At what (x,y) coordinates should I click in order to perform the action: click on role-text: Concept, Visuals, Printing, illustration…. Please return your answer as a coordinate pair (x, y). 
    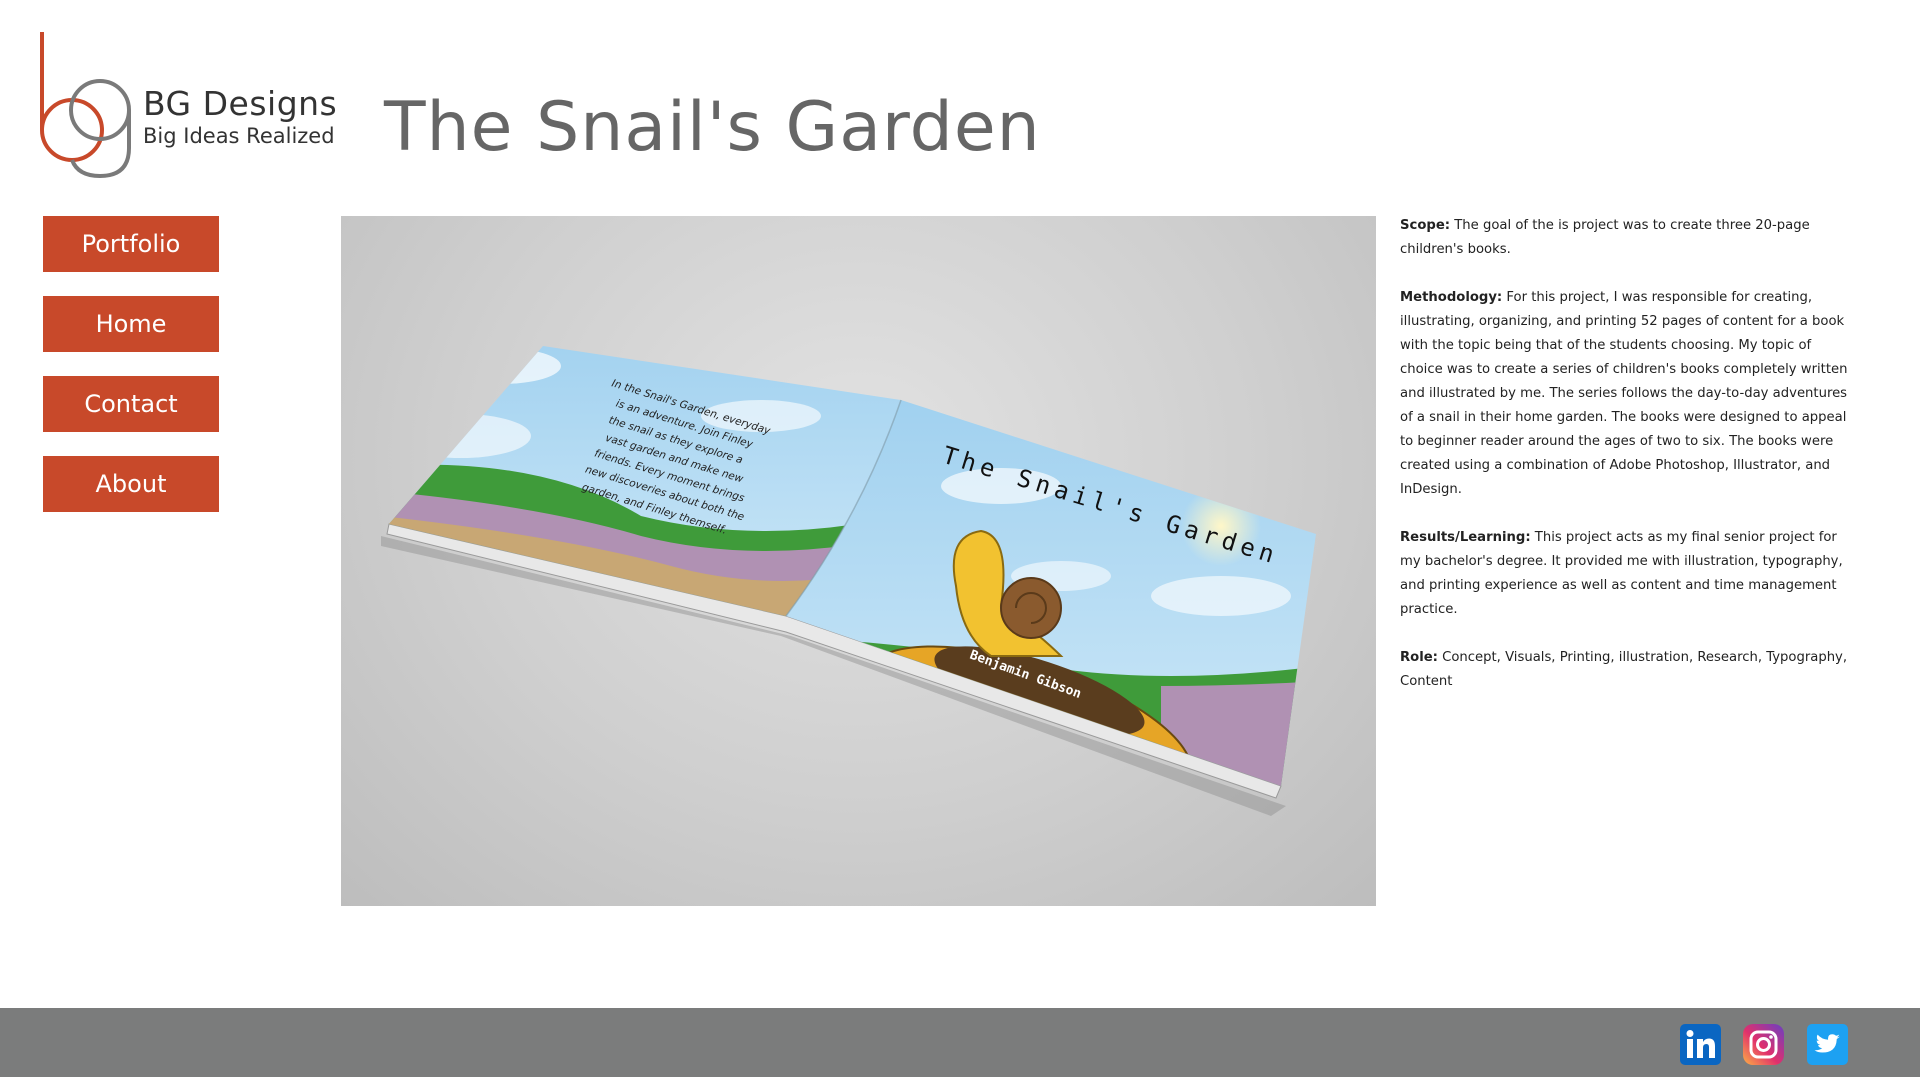
    Looking at the image, I should click on (1624, 669).